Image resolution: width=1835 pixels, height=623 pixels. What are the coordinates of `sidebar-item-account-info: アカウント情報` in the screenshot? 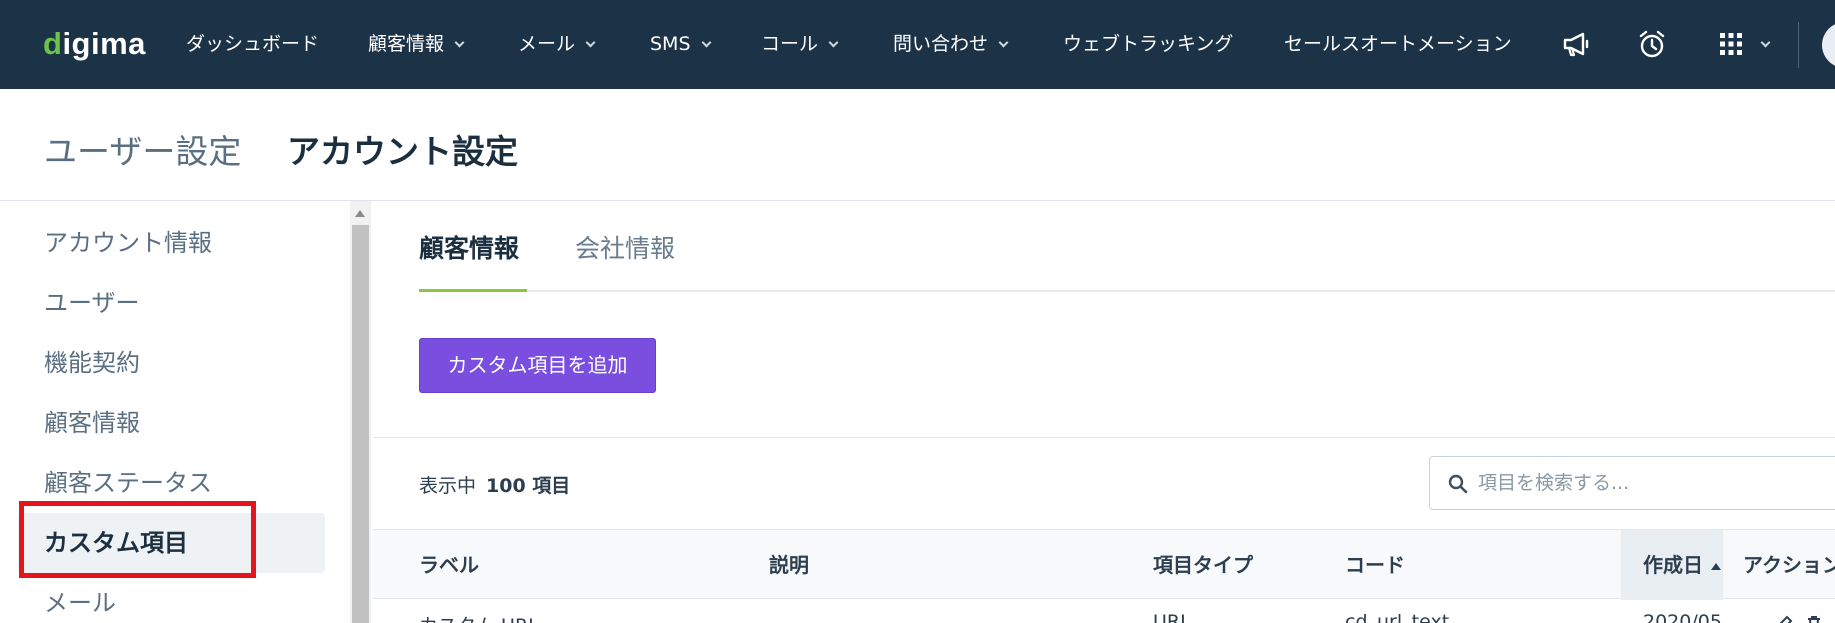 It's located at (171, 243).